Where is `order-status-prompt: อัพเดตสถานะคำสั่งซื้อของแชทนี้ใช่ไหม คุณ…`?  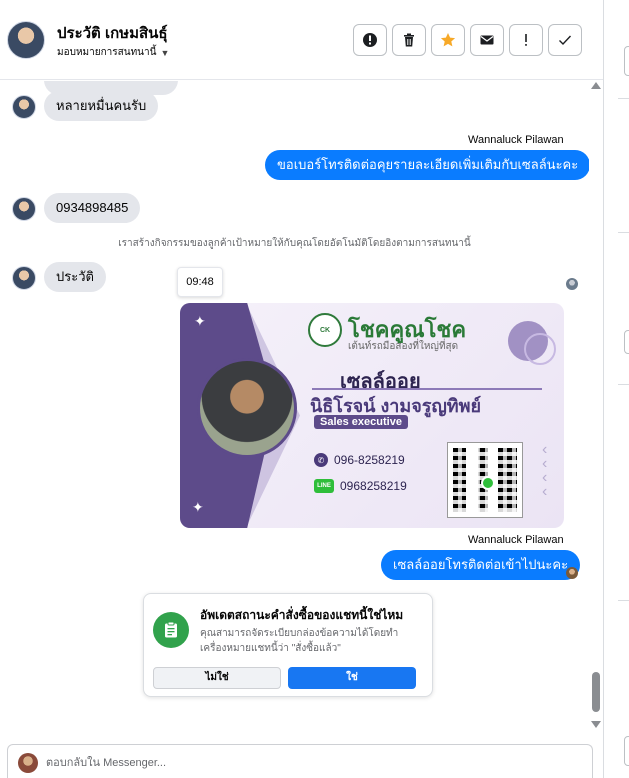
order-status-prompt: อัพเดตสถานะคำสั่งซื้อของแชทนี้ใช่ไหม คุณ… is located at coordinates (288, 645).